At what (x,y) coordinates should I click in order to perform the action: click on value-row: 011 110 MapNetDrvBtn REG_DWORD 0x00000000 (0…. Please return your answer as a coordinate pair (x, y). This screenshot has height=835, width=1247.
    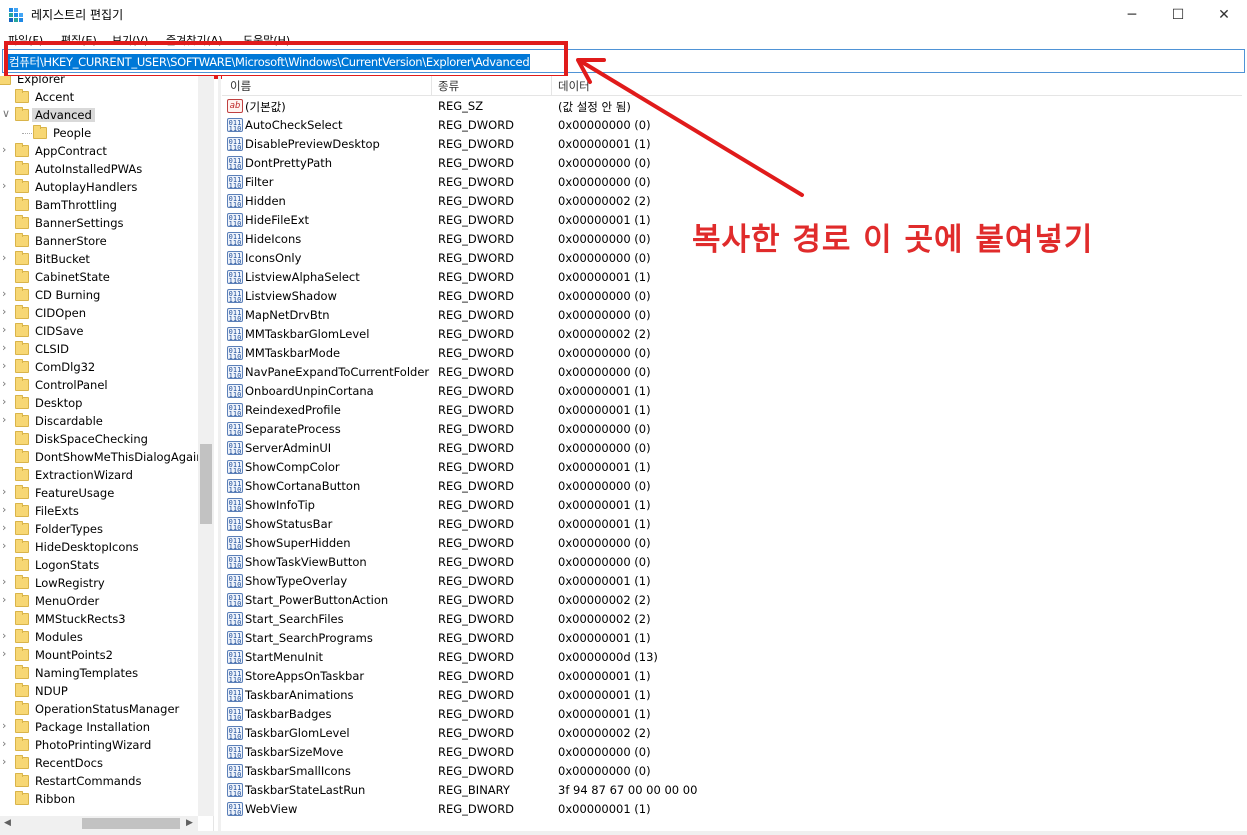
    Looking at the image, I should click on (722, 315).